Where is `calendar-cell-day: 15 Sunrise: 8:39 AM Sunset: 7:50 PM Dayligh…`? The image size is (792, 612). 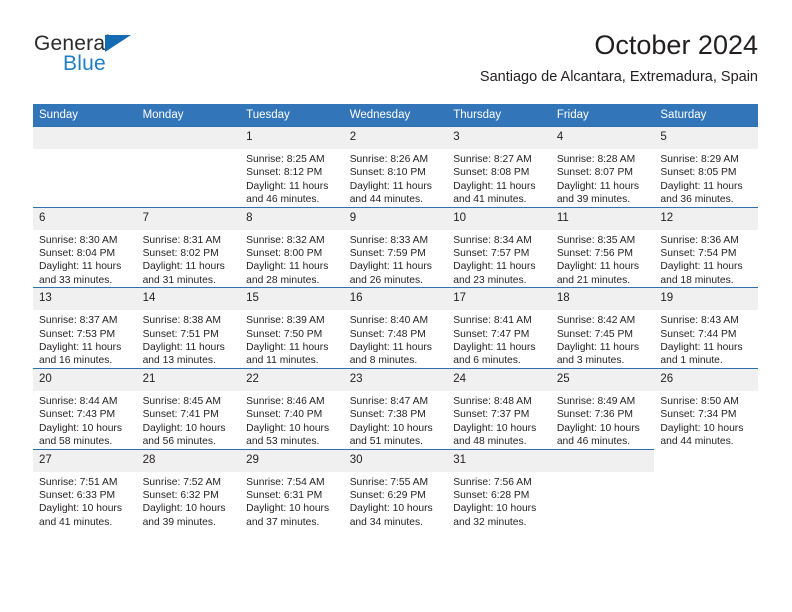 calendar-cell-day: 15 Sunrise: 8:39 AM Sunset: 7:50 PM Dayligh… is located at coordinates (292, 328).